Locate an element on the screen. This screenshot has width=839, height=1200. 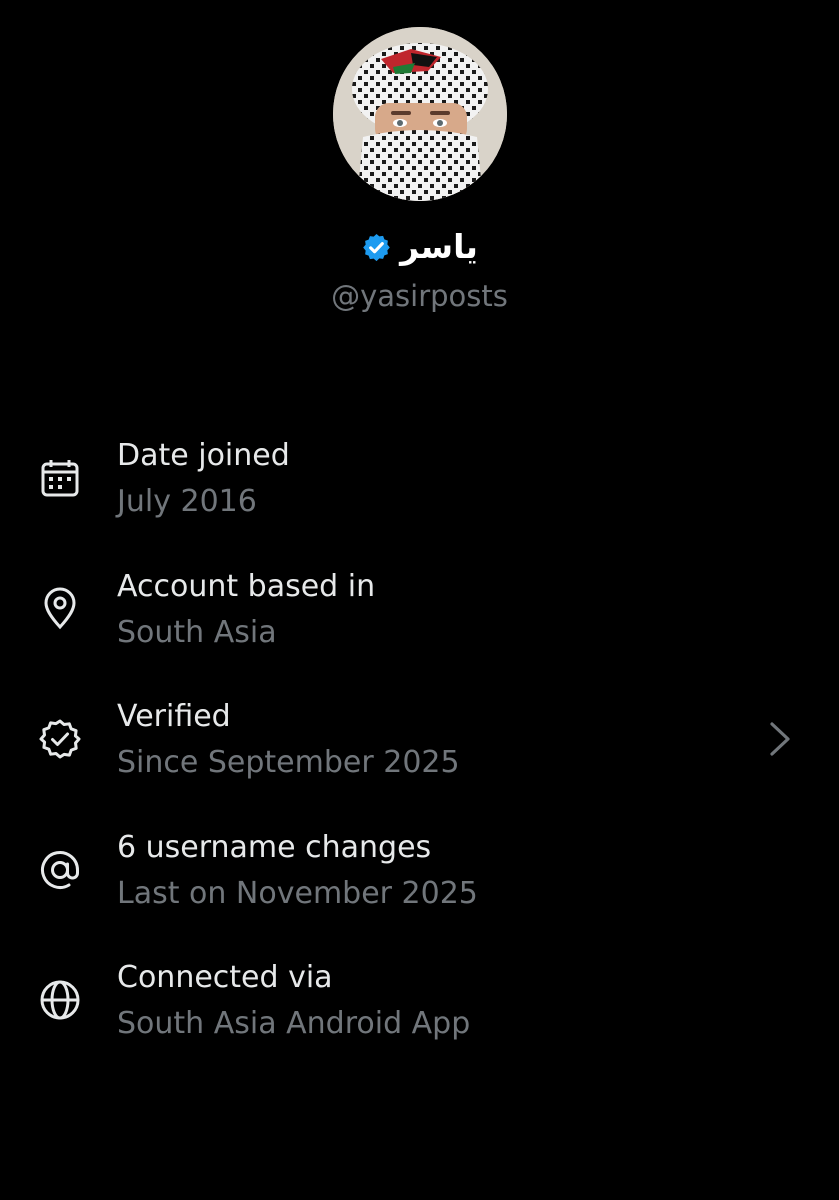
display-name: ياسر is located at coordinates (439, 246).